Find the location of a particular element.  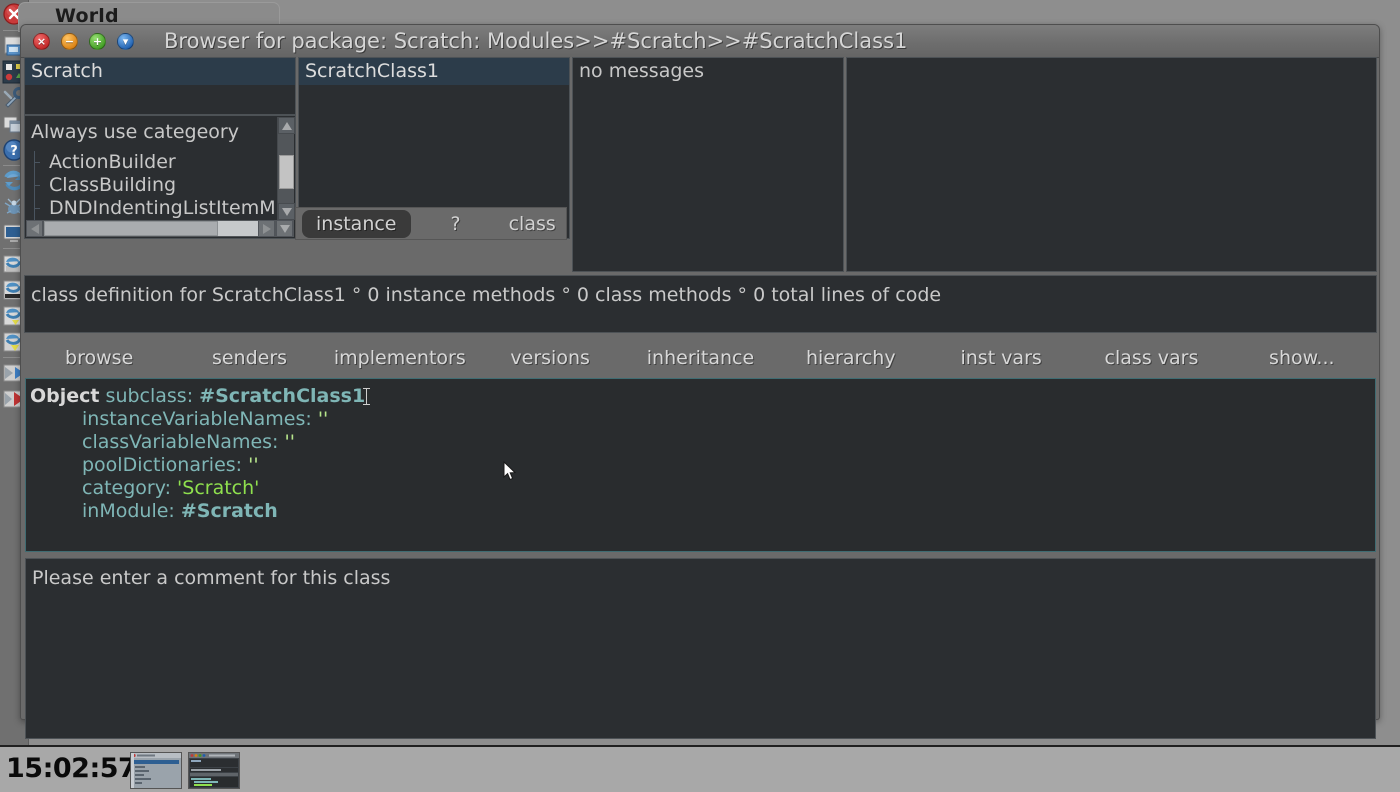

close-window-button: × is located at coordinates (41, 41).